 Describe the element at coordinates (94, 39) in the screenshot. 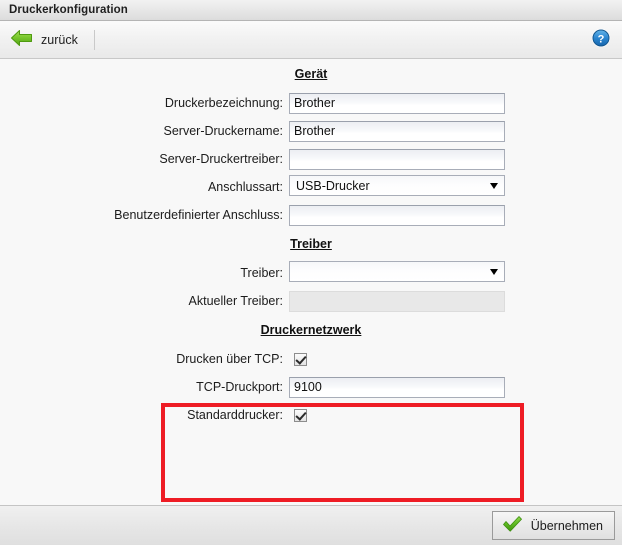

I see `toolbar-separator` at that location.